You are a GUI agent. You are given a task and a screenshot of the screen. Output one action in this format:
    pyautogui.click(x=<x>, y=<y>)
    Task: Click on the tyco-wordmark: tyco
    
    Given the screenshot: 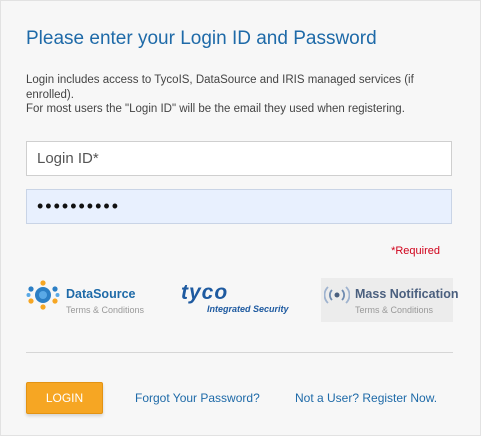 What is the action you would take?
    pyautogui.click(x=205, y=292)
    